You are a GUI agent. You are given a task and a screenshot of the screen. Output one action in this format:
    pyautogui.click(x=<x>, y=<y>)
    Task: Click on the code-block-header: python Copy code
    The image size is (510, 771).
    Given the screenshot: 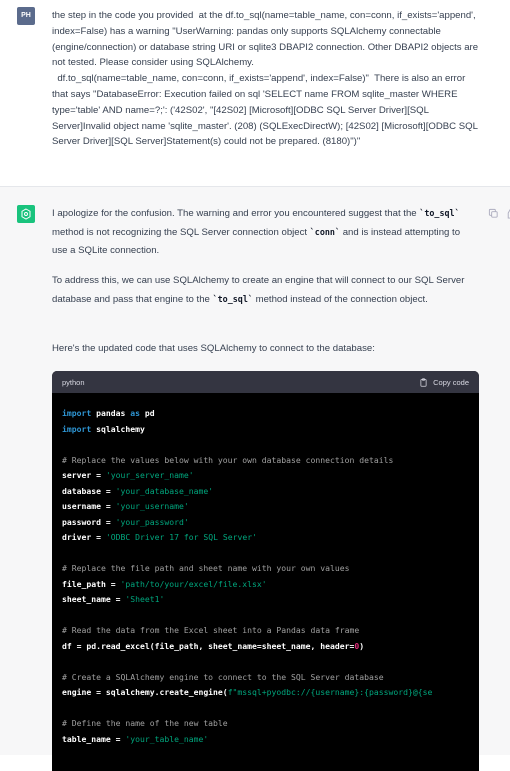 What is the action you would take?
    pyautogui.click(x=265, y=382)
    